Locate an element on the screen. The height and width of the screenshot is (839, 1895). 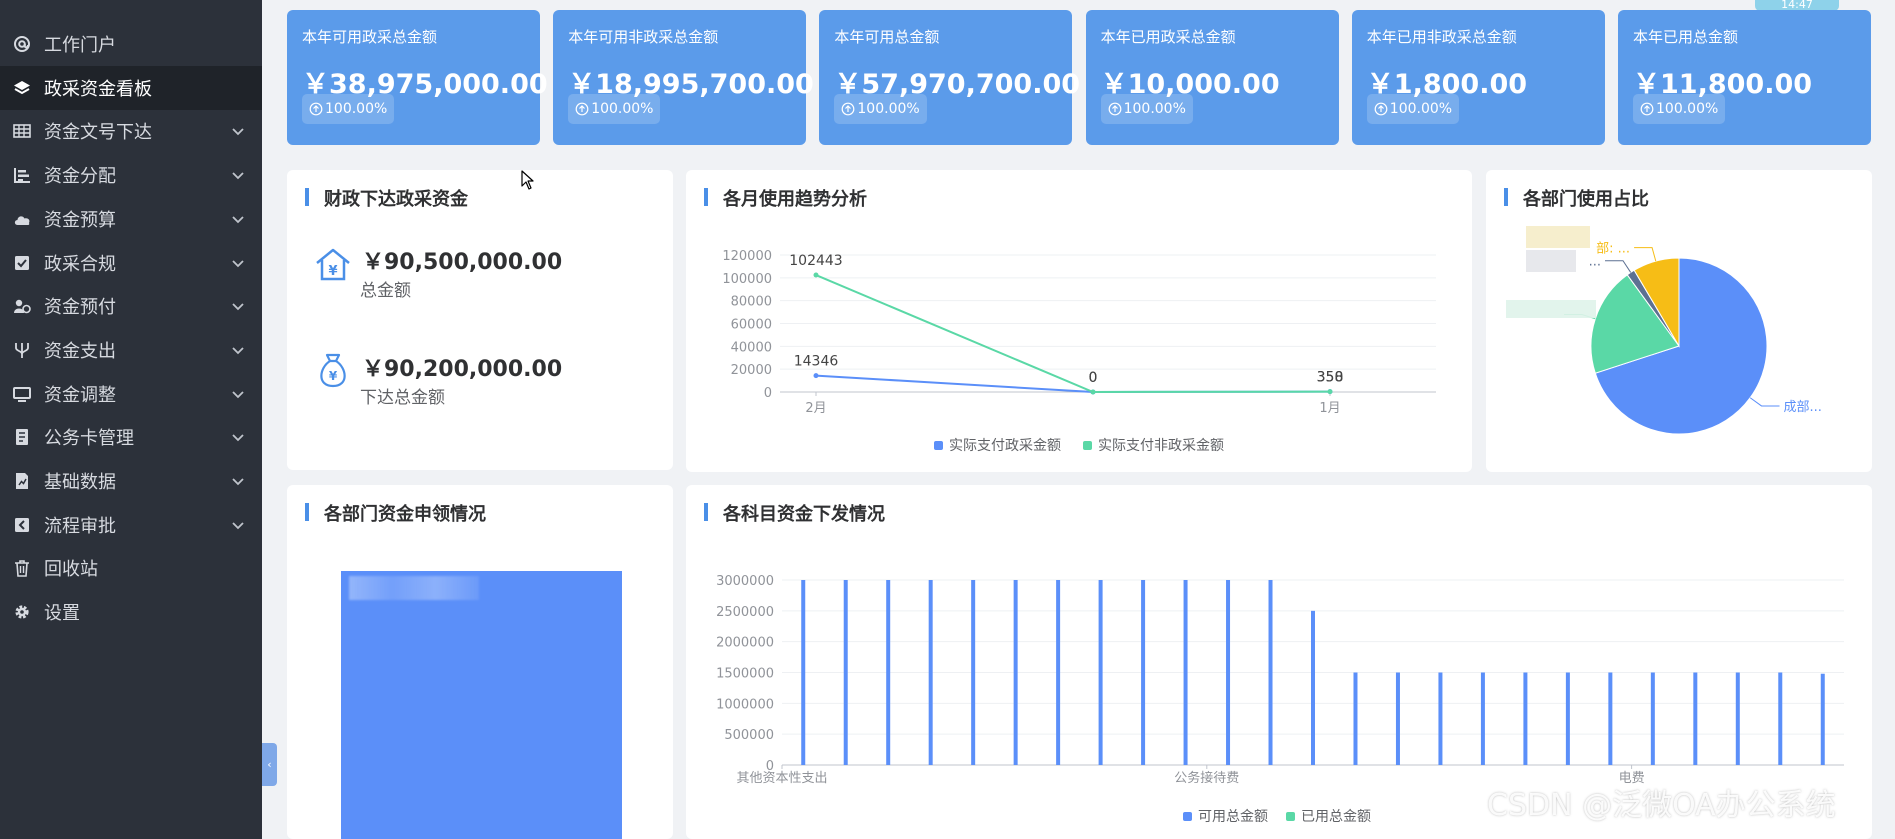
sidebar-item: 政采合规 is located at coordinates (131, 263).